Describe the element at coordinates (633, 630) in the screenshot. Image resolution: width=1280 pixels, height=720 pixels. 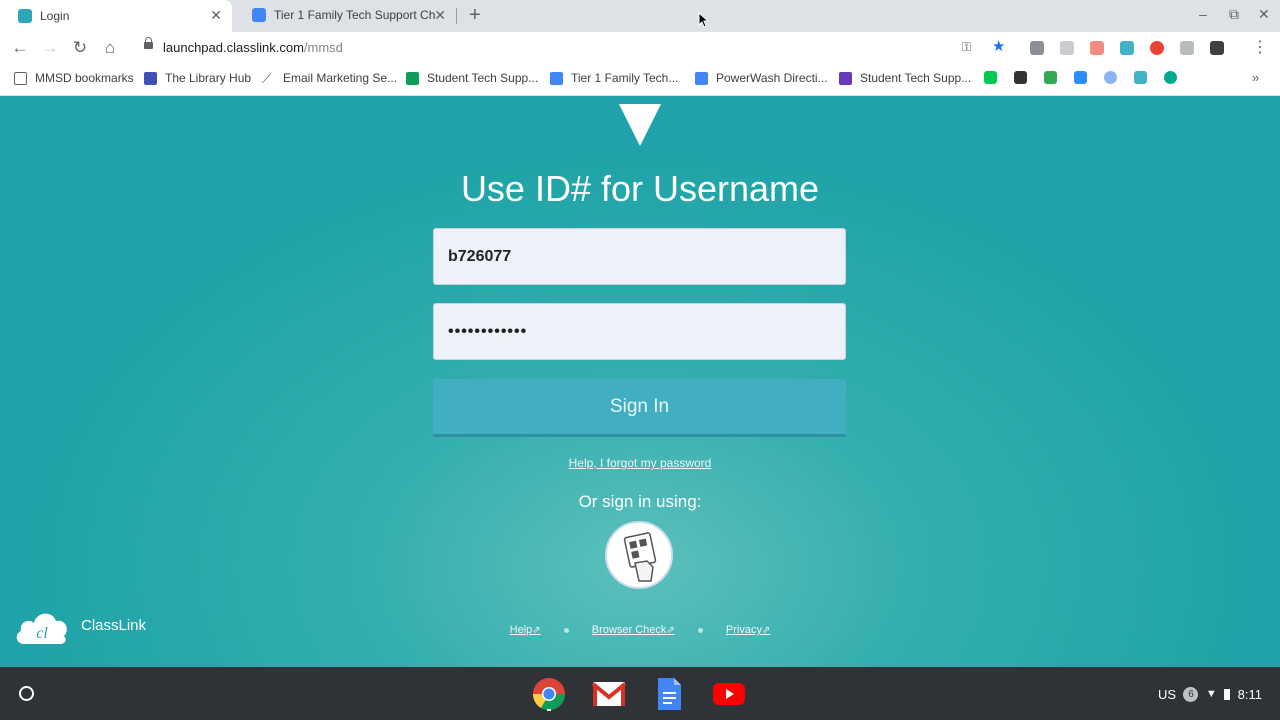
I see `browser-check-link: Browser Check⇗` at that location.